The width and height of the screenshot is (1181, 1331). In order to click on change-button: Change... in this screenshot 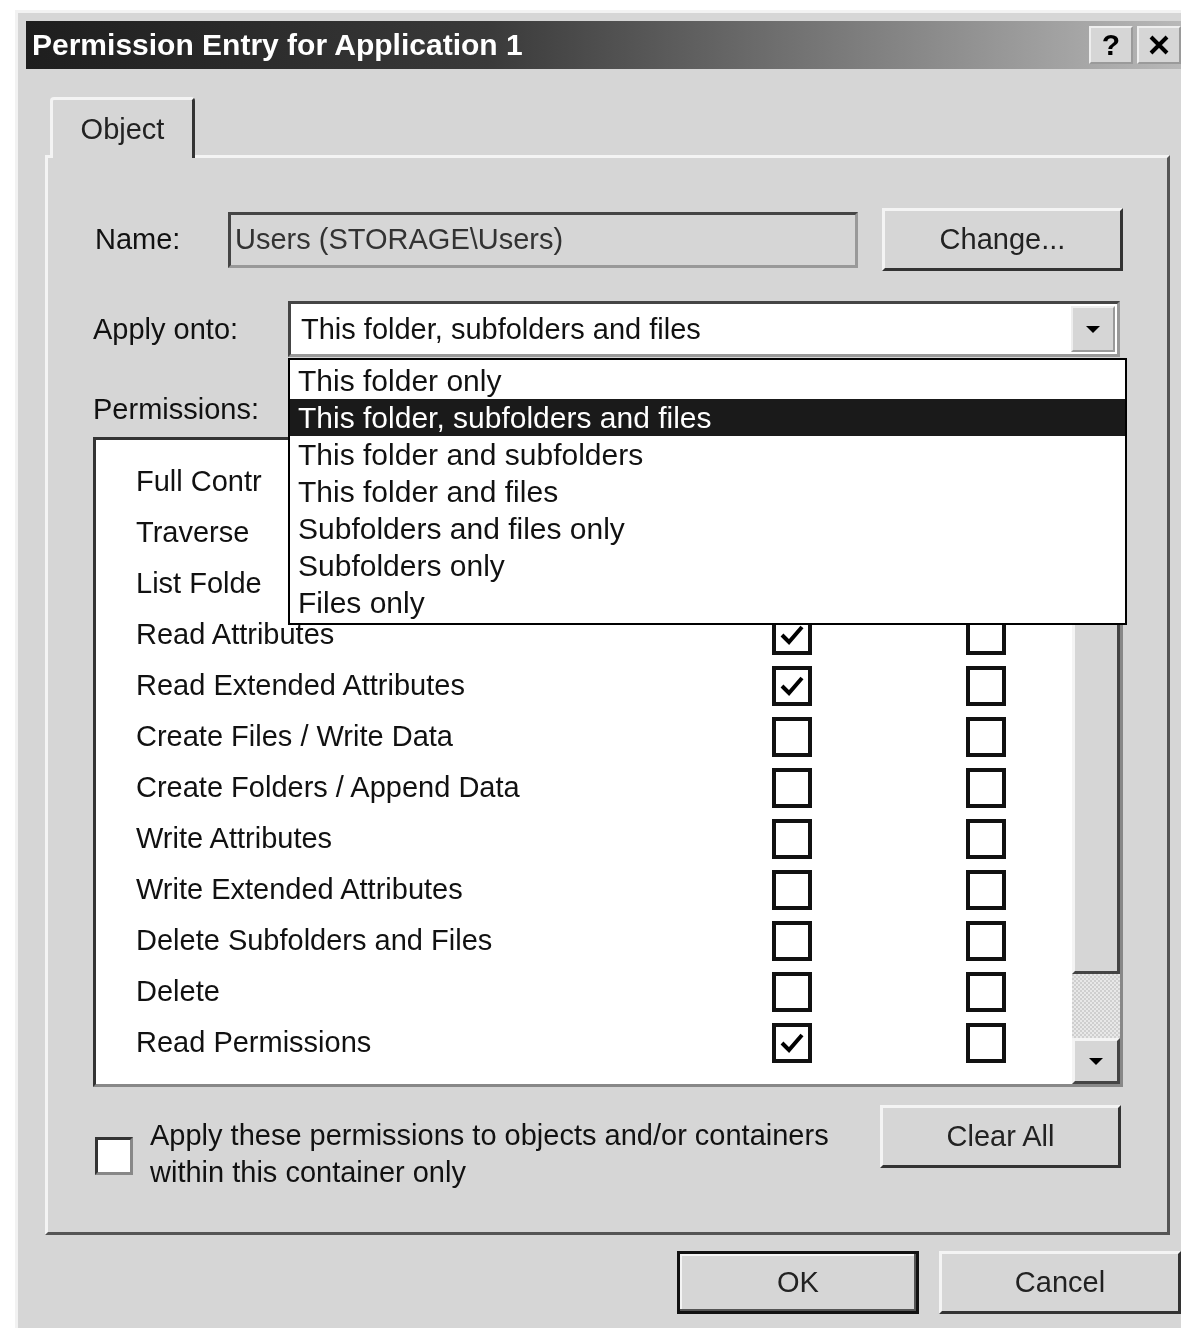, I will do `click(1002, 239)`.